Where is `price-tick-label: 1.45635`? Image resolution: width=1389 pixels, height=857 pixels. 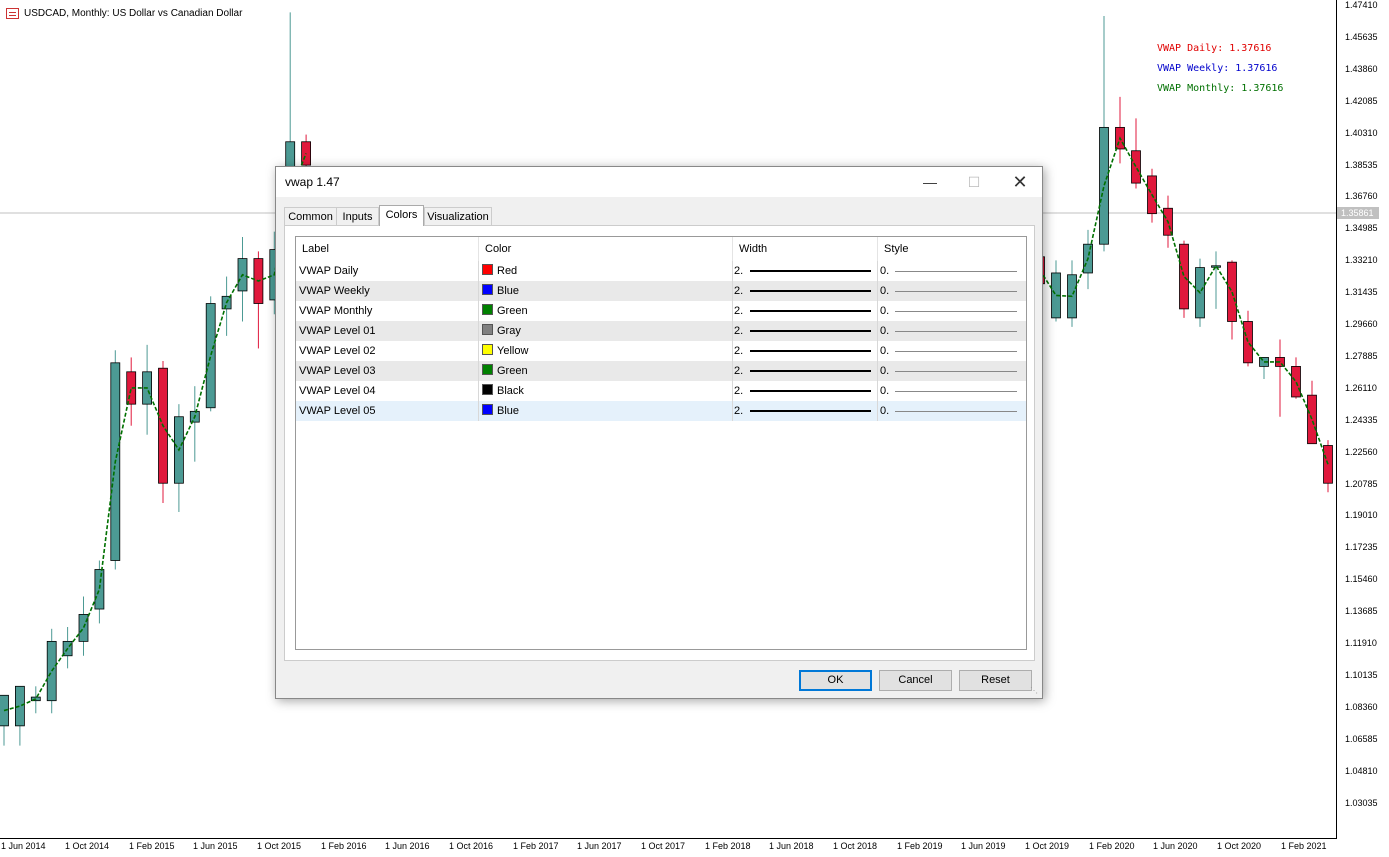 price-tick-label: 1.45635 is located at coordinates (1361, 36).